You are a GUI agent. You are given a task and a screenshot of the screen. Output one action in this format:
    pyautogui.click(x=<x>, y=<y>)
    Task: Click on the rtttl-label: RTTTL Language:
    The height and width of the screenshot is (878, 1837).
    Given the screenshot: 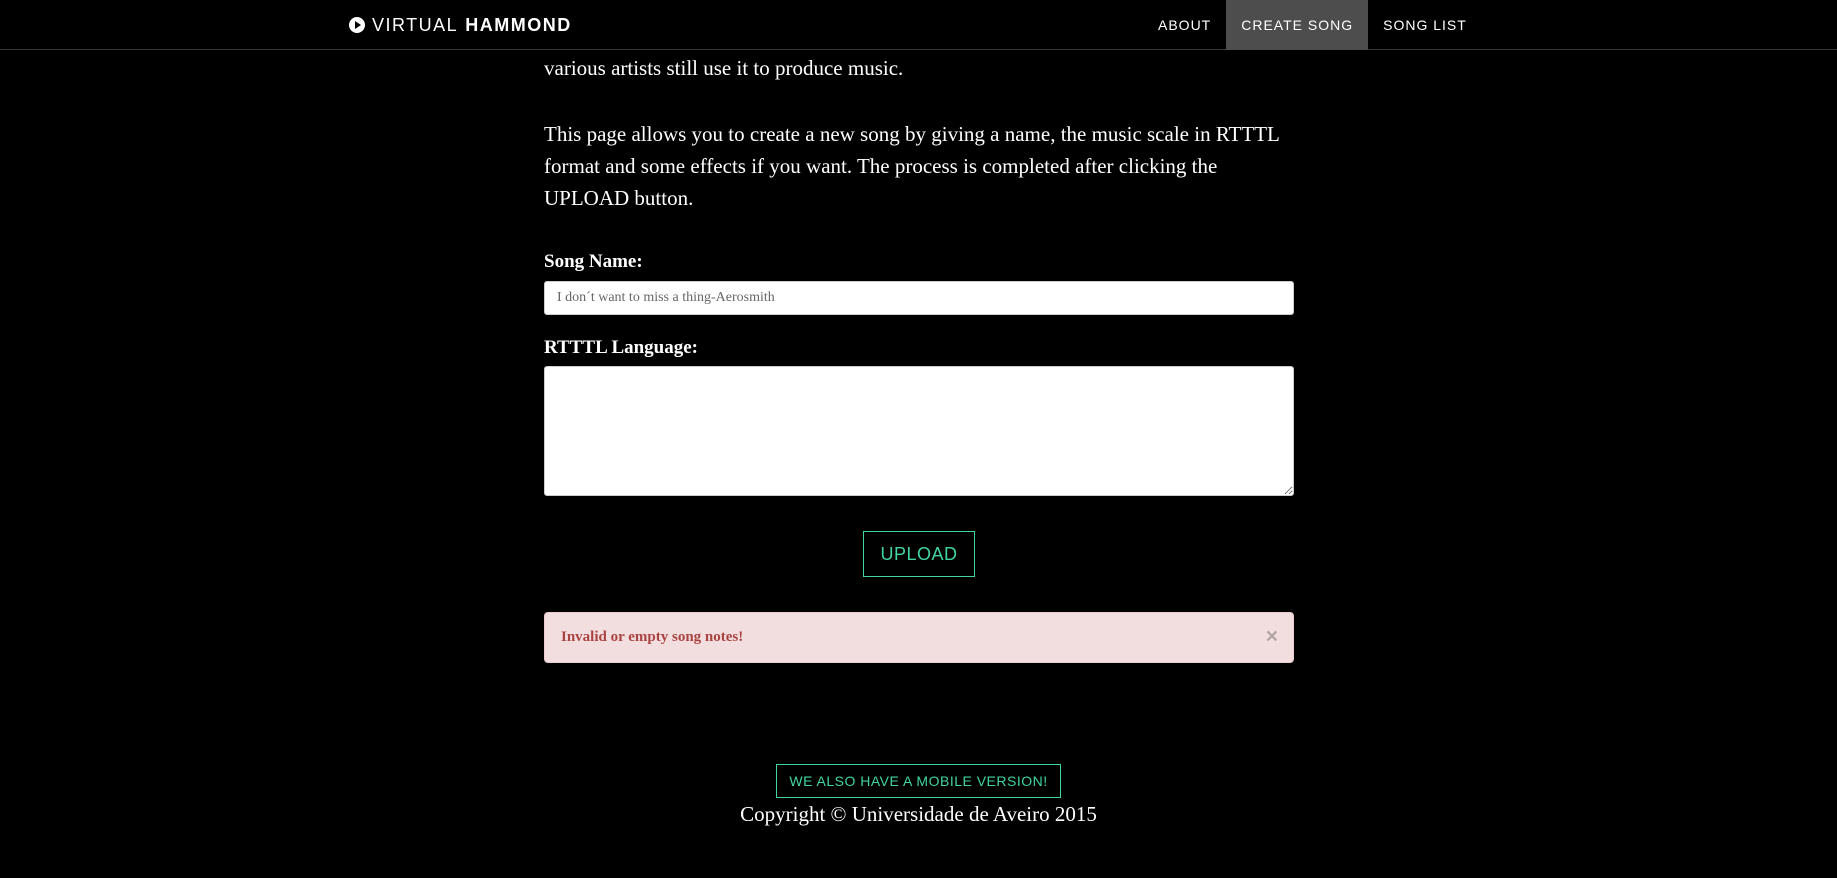 What is the action you would take?
    pyautogui.click(x=621, y=347)
    